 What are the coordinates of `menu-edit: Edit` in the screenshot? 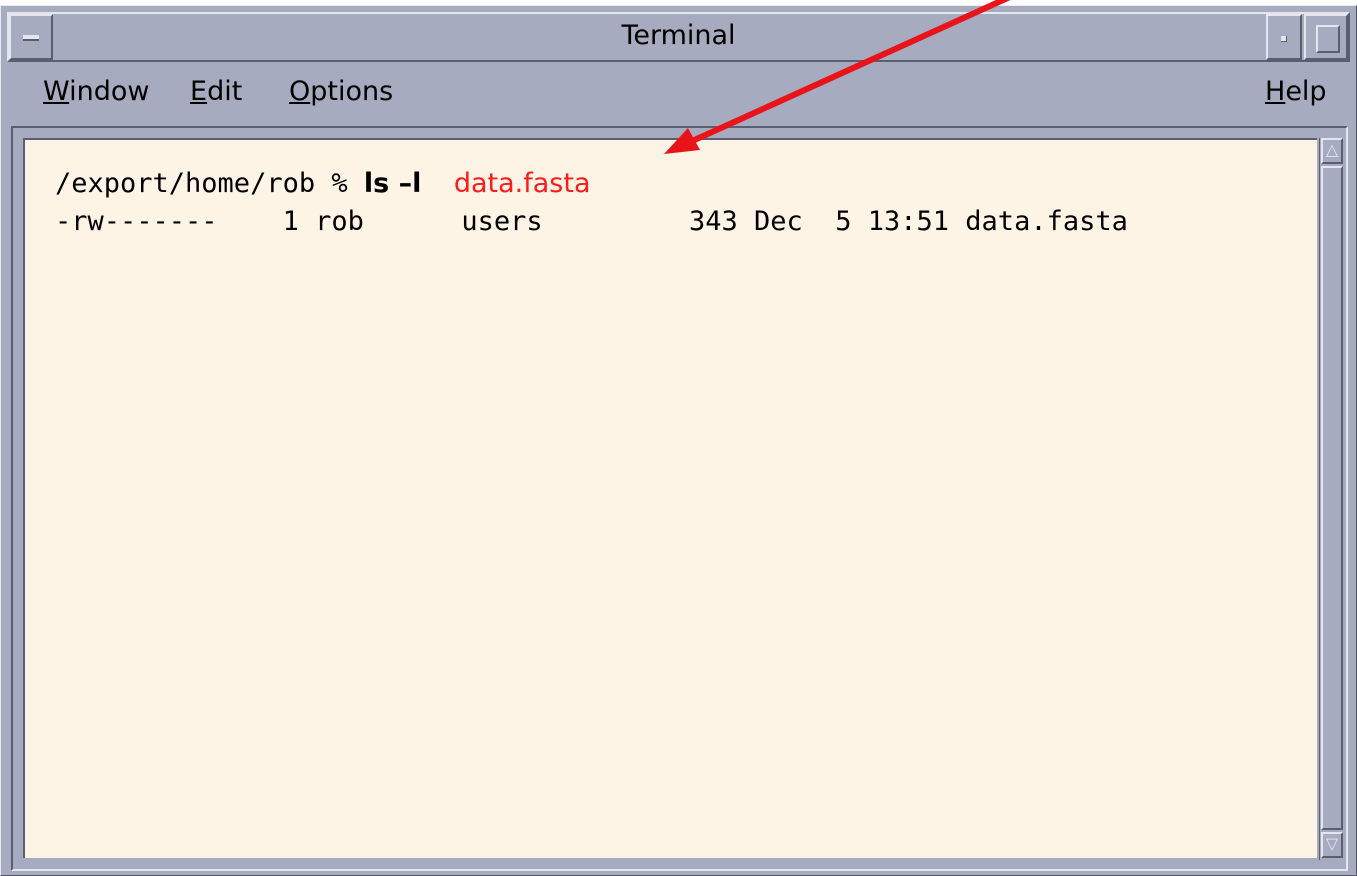 It's located at (216, 91).